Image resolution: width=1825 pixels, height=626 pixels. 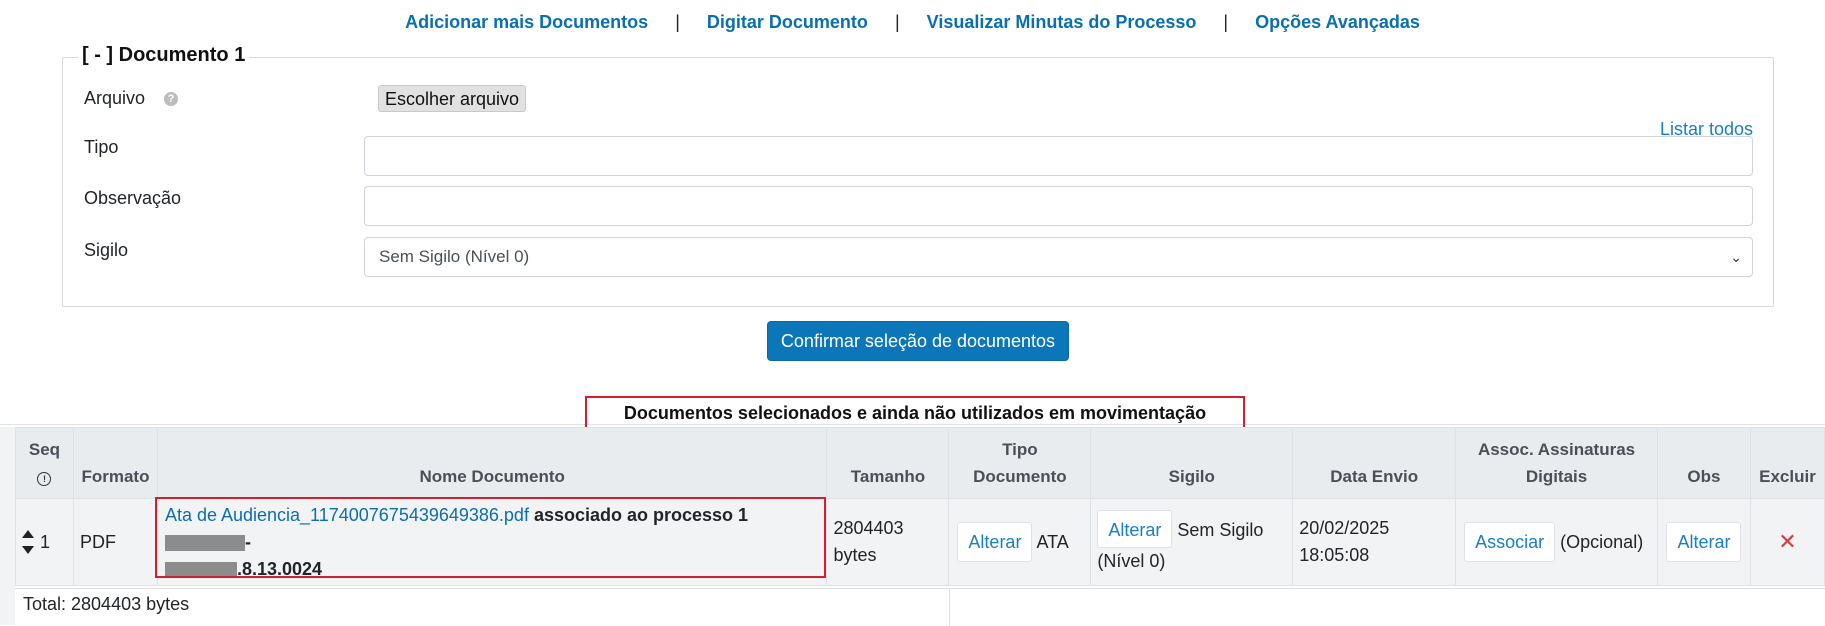 What do you see at coordinates (115, 542) in the screenshot?
I see `formato-cell: PDF` at bounding box center [115, 542].